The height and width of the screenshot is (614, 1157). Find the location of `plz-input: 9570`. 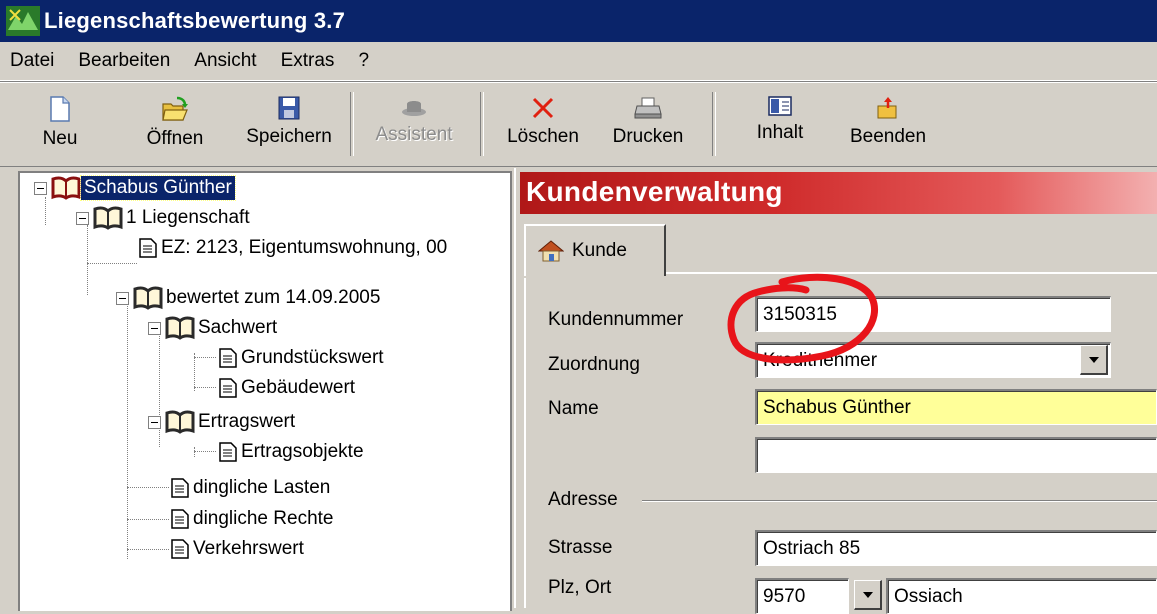

plz-input: 9570 is located at coordinates (802, 596).